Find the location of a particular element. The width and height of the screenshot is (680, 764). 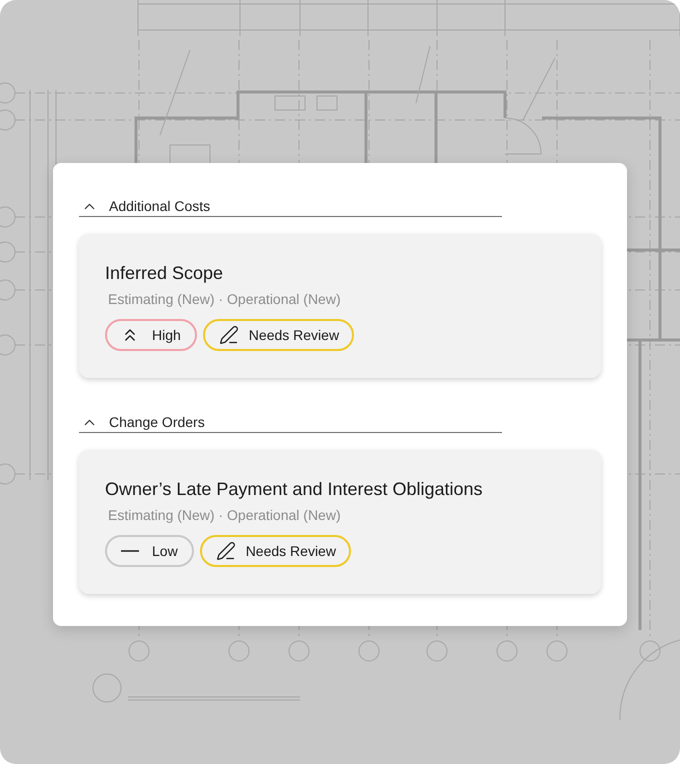

item-card: Inferred Scope Estimating (New) · Operational (New) High Needs Review is located at coordinates (340, 306).